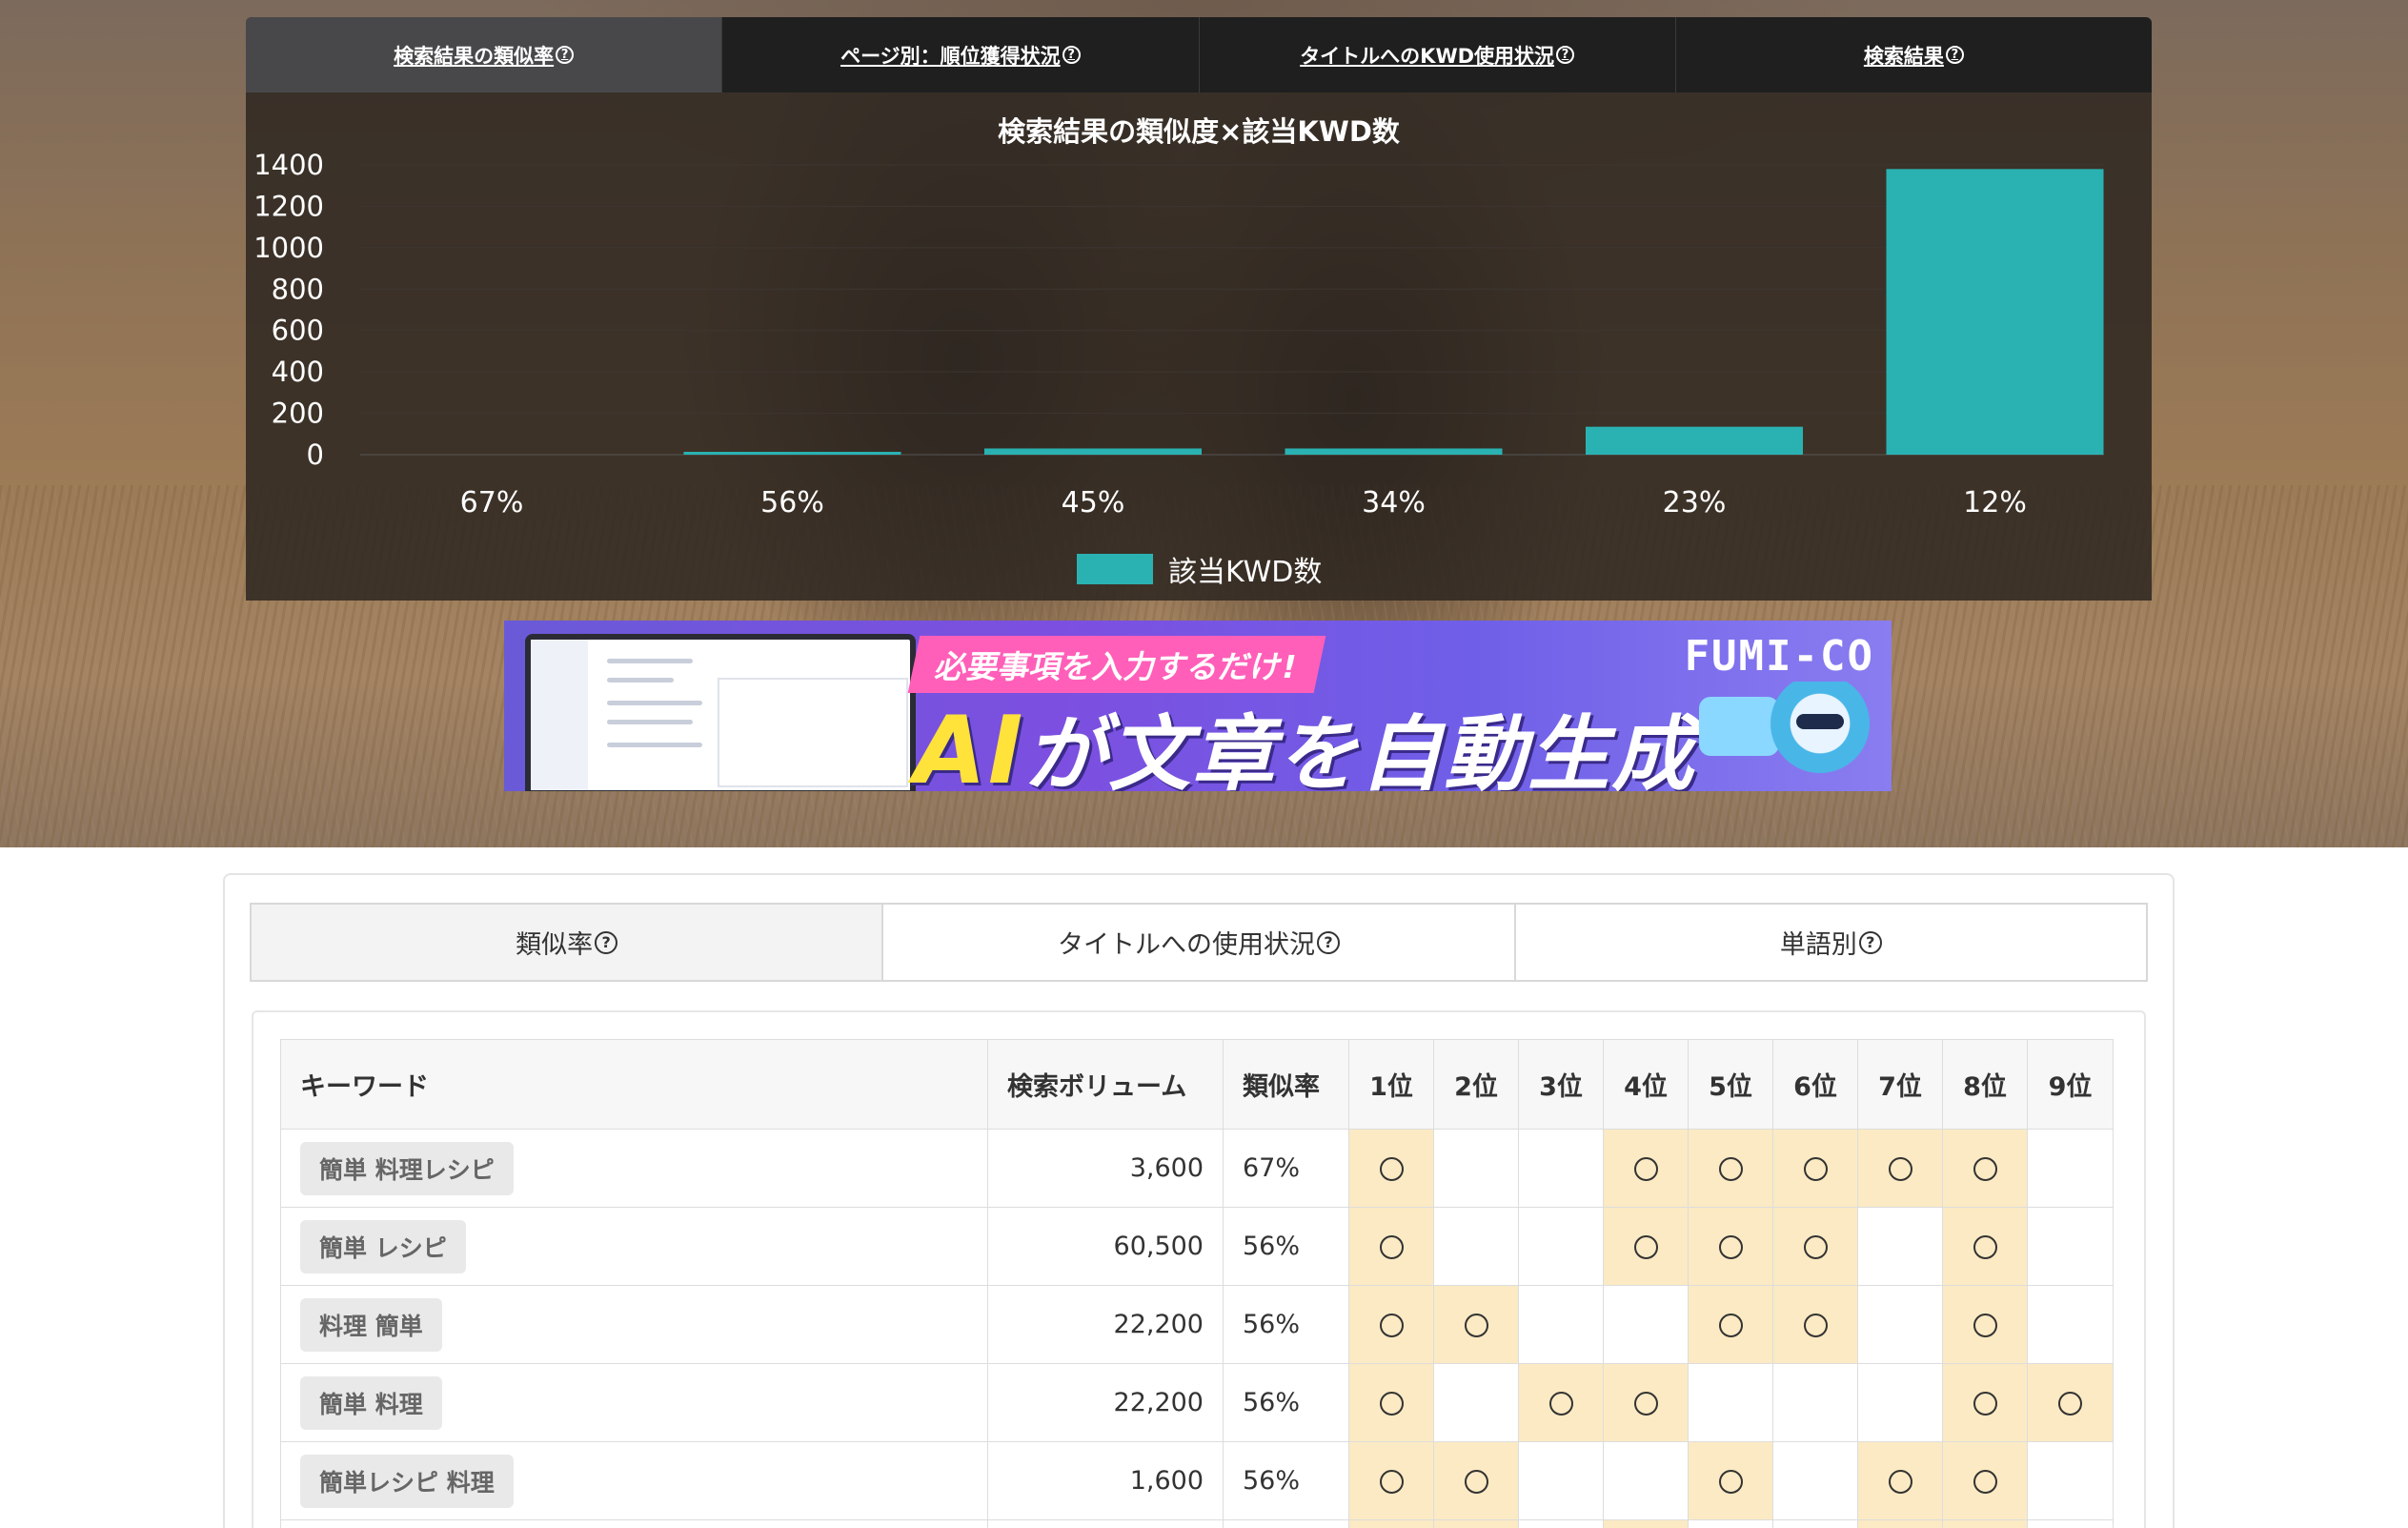 This screenshot has width=2408, height=1528. Describe the element at coordinates (634, 1480) in the screenshot. I see `keyword-cell: 簡単レシピ 料理` at that location.